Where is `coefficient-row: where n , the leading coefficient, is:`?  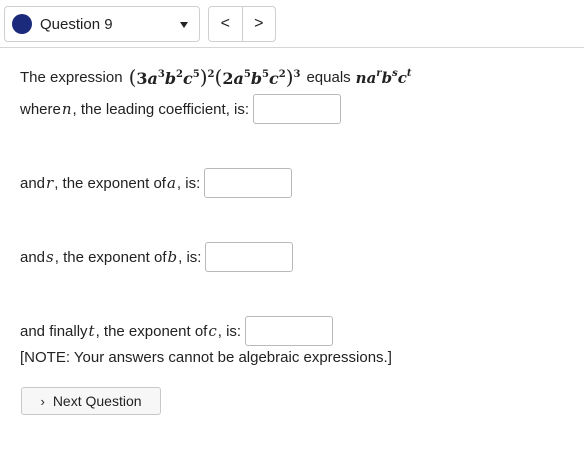
coefficient-row: where n , the leading coefficient, is: is located at coordinates (181, 109).